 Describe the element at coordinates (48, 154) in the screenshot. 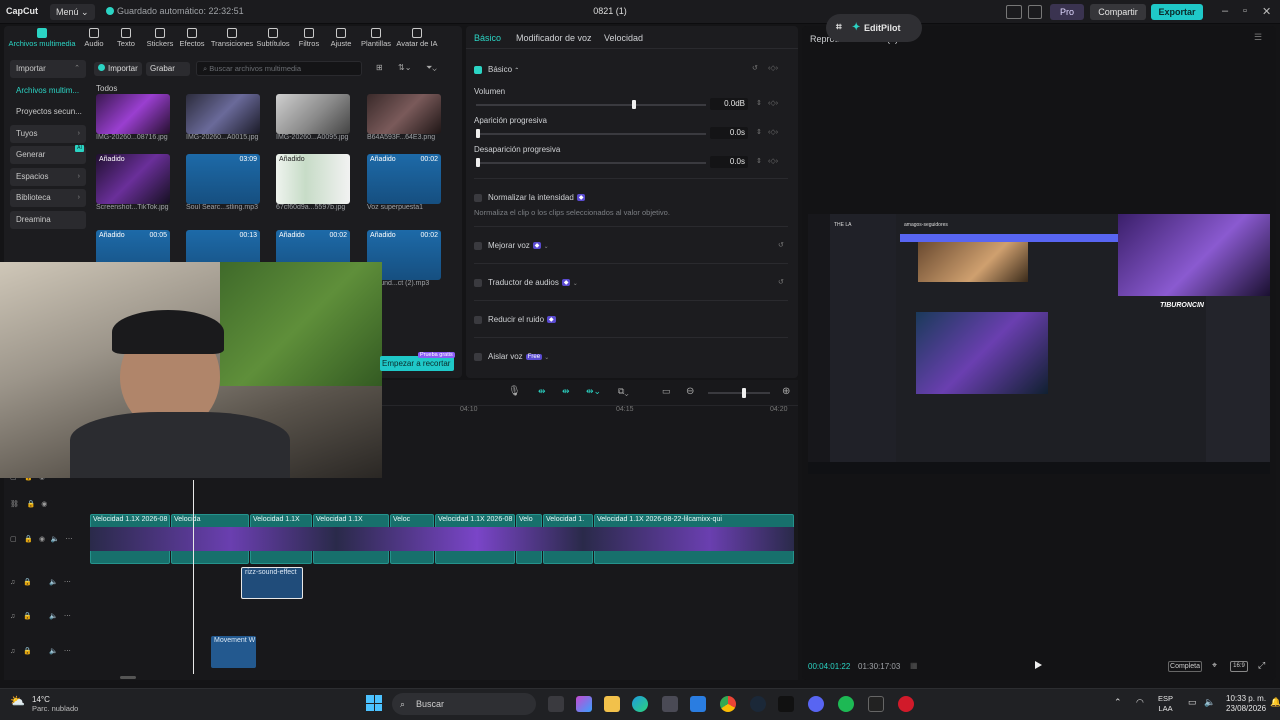

I see `sidebar-item-generate: Generar AI` at that location.